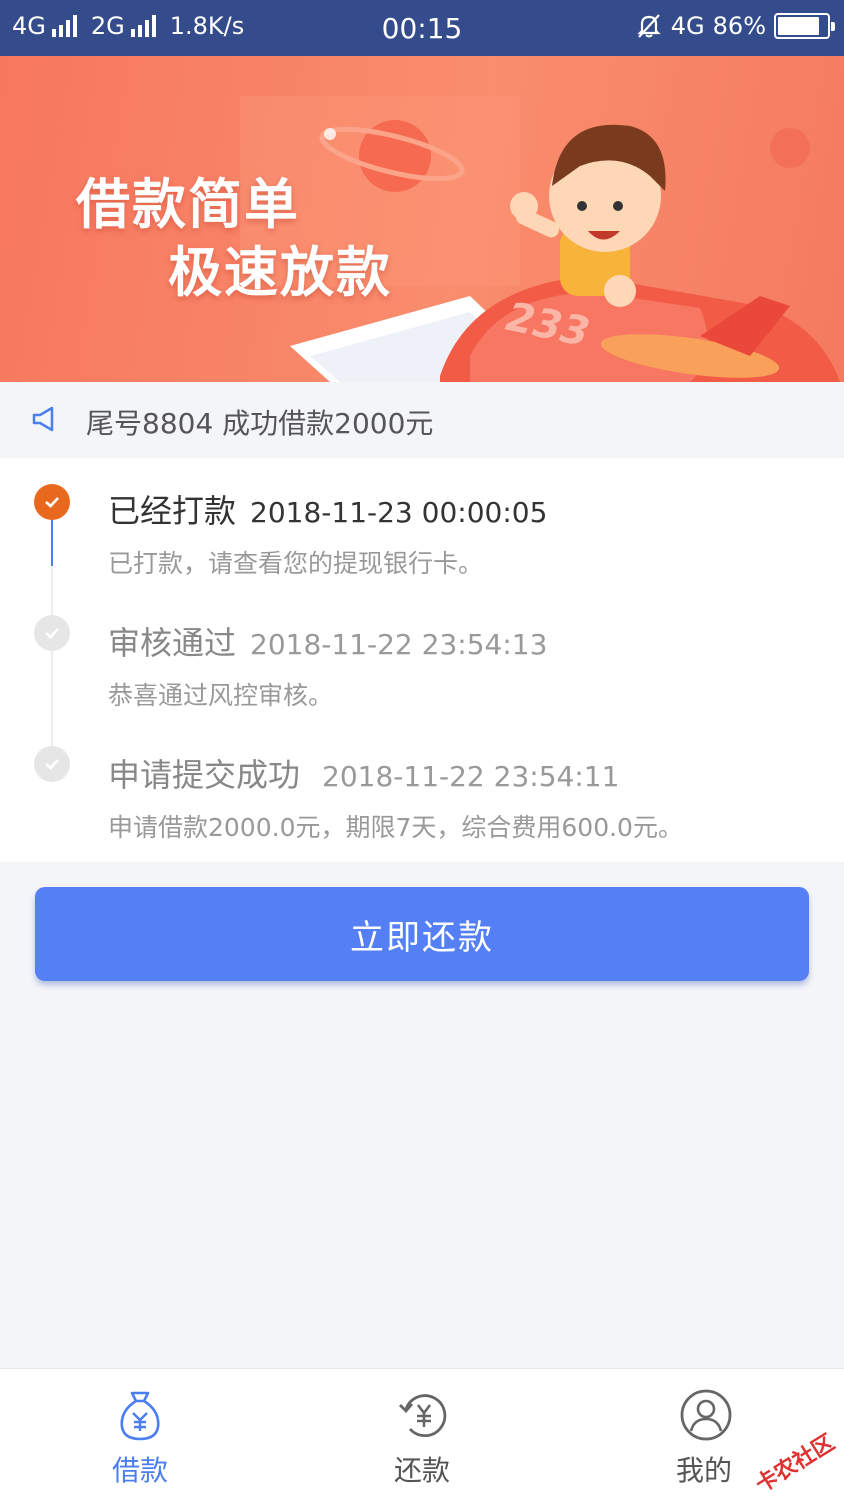  I want to click on money-bag-icon, so click(140, 1416).